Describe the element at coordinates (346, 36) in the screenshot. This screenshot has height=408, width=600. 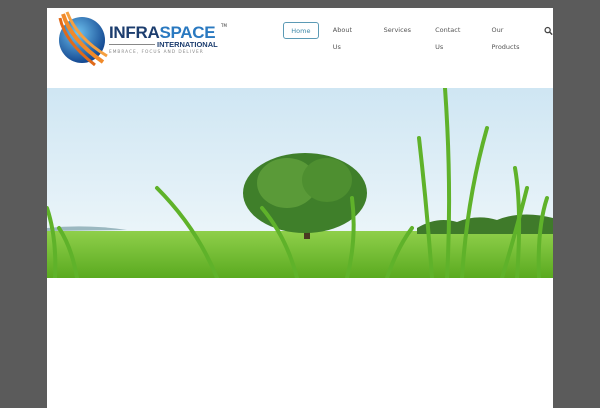
I see `nav-about-us: About Us` at that location.